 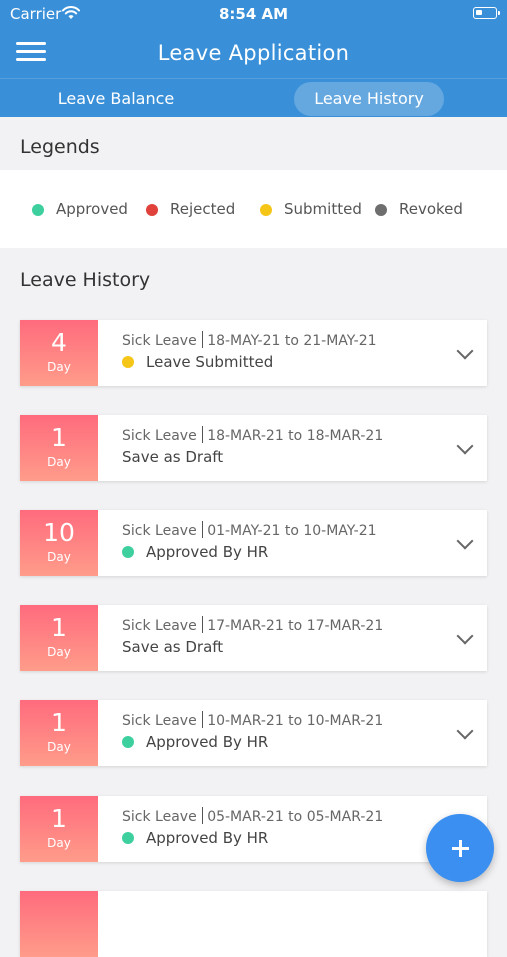 What do you see at coordinates (292, 341) in the screenshot?
I see `leave-dates: 18-MAY-21 to 21-MAY-21` at bounding box center [292, 341].